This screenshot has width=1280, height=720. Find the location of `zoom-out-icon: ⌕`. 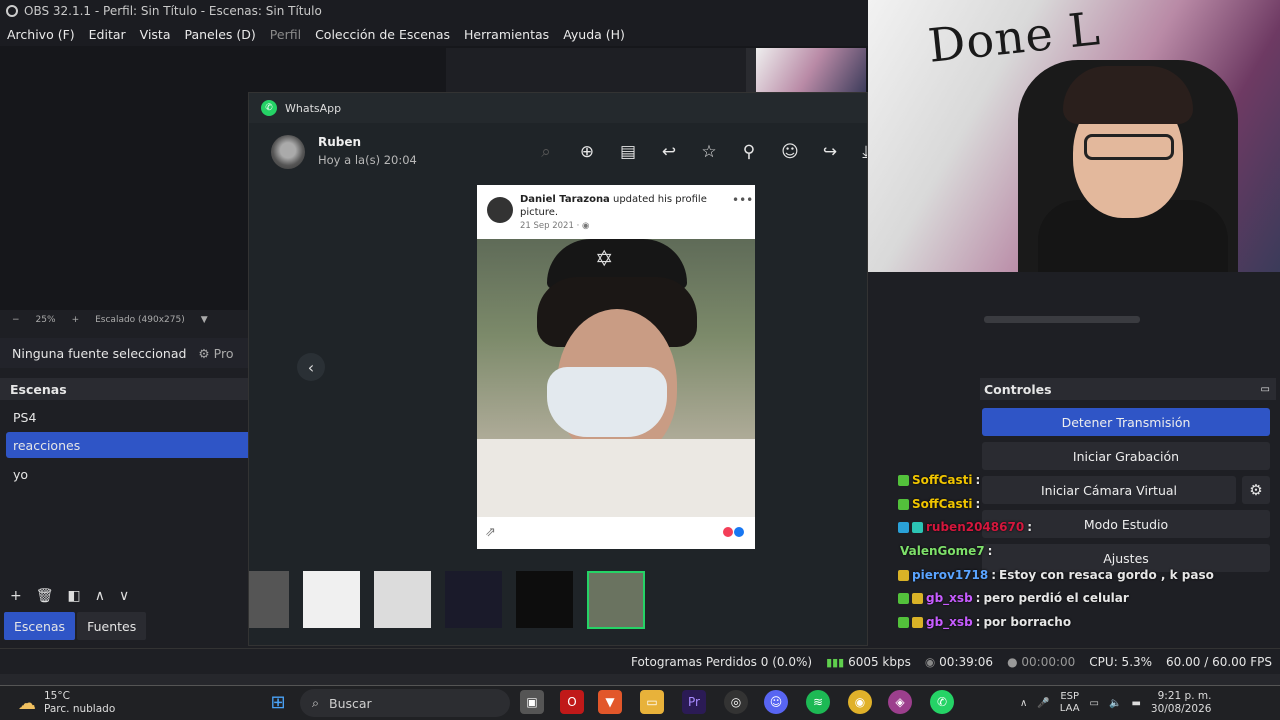

zoom-out-icon: ⌕ is located at coordinates (546, 152).